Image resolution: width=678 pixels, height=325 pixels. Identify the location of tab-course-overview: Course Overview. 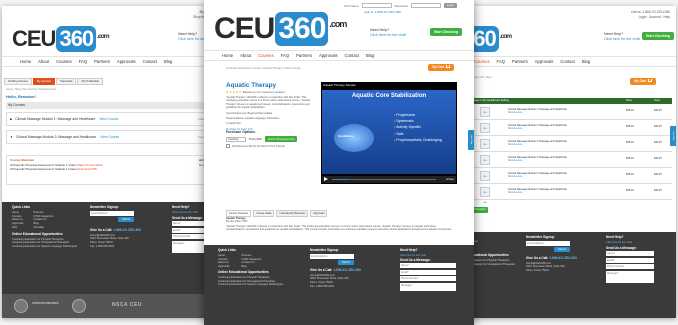
(239, 213).